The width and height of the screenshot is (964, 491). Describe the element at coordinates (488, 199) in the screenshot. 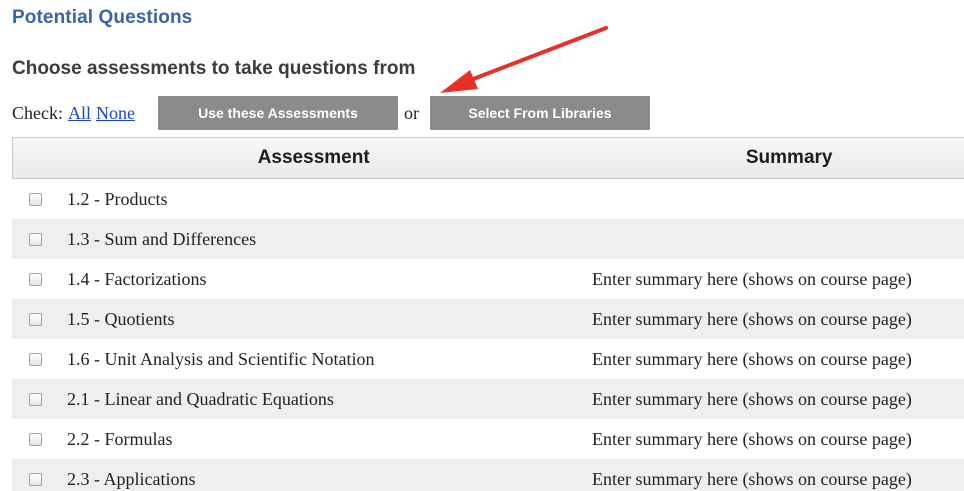

I see `table-row: 1.2 - Products` at that location.